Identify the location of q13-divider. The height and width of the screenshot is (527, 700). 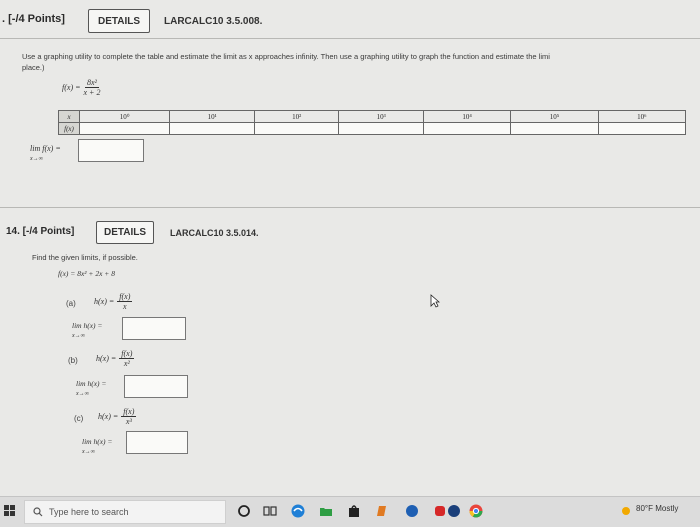
(350, 38).